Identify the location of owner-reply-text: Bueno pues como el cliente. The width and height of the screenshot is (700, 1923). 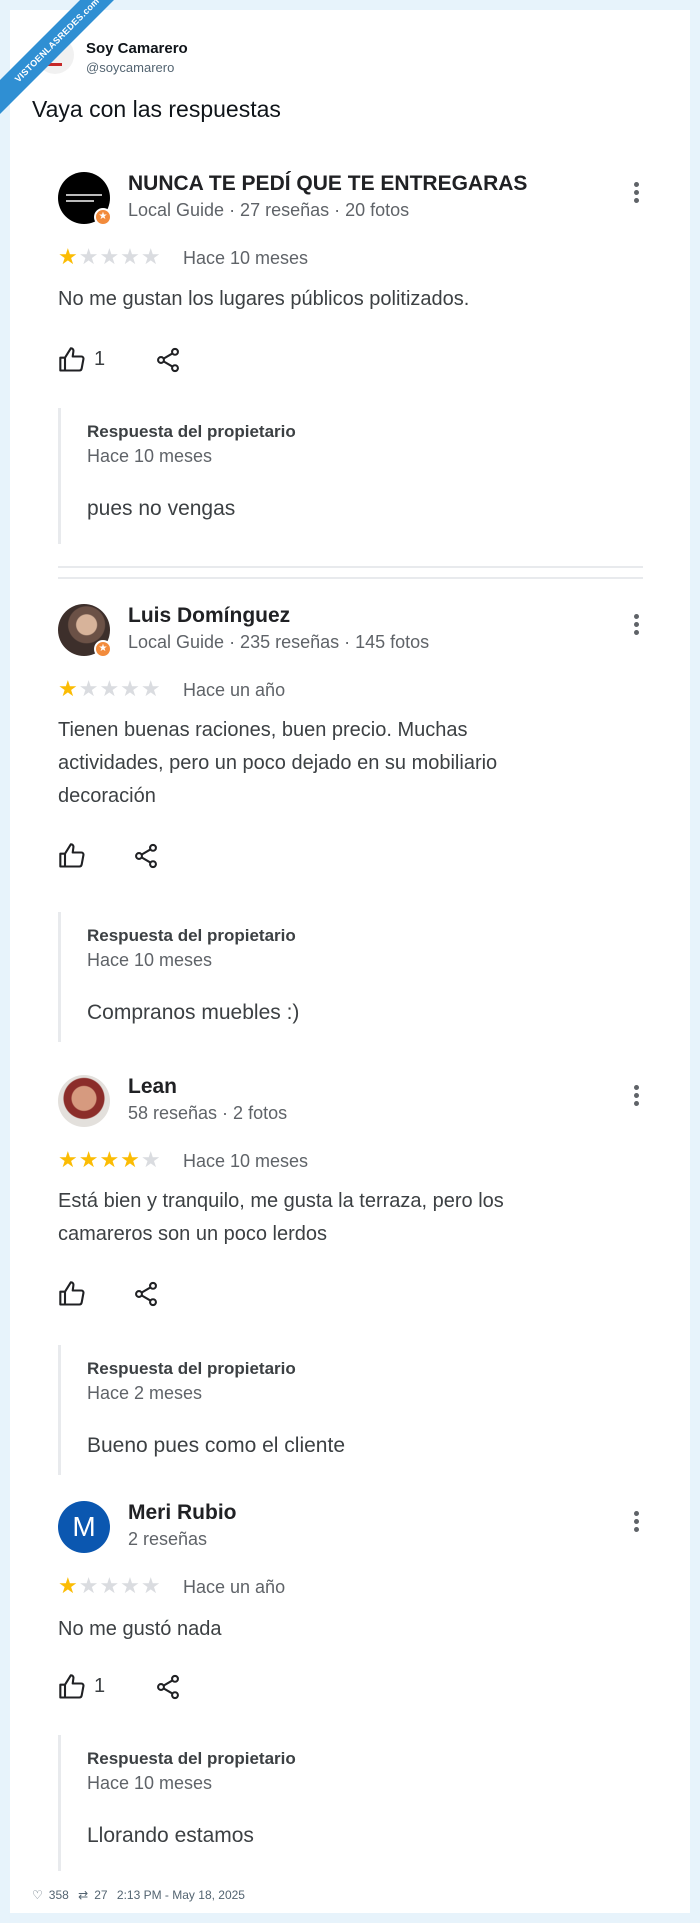
(216, 1445).